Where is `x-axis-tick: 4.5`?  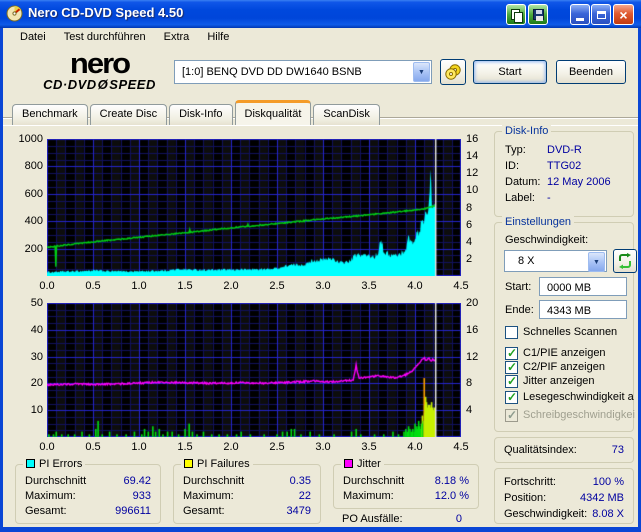
x-axis-tick: 4.5 is located at coordinates (461, 447).